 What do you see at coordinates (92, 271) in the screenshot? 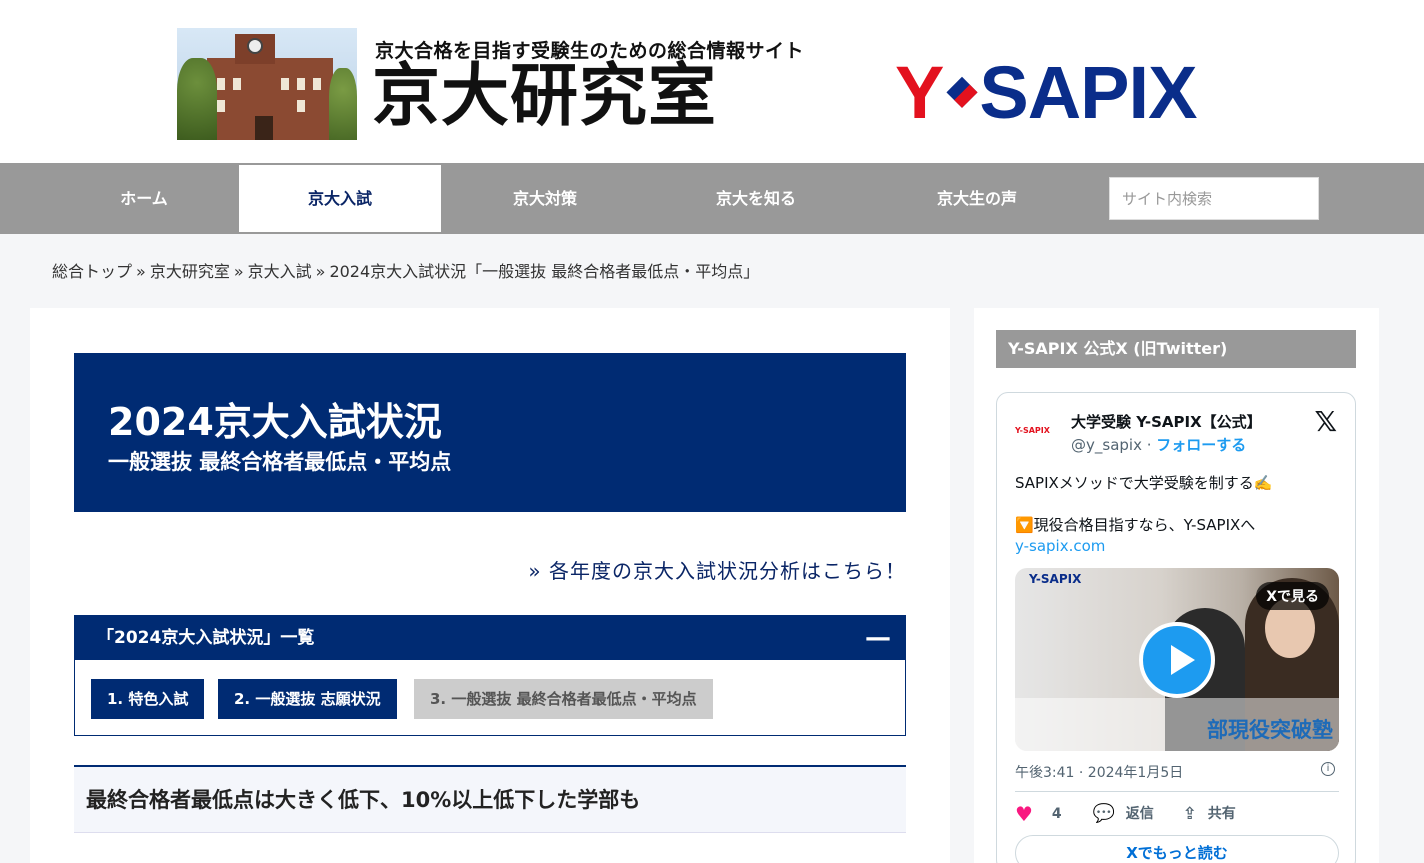
I see `breadcrumb-top: 総合トップ` at bounding box center [92, 271].